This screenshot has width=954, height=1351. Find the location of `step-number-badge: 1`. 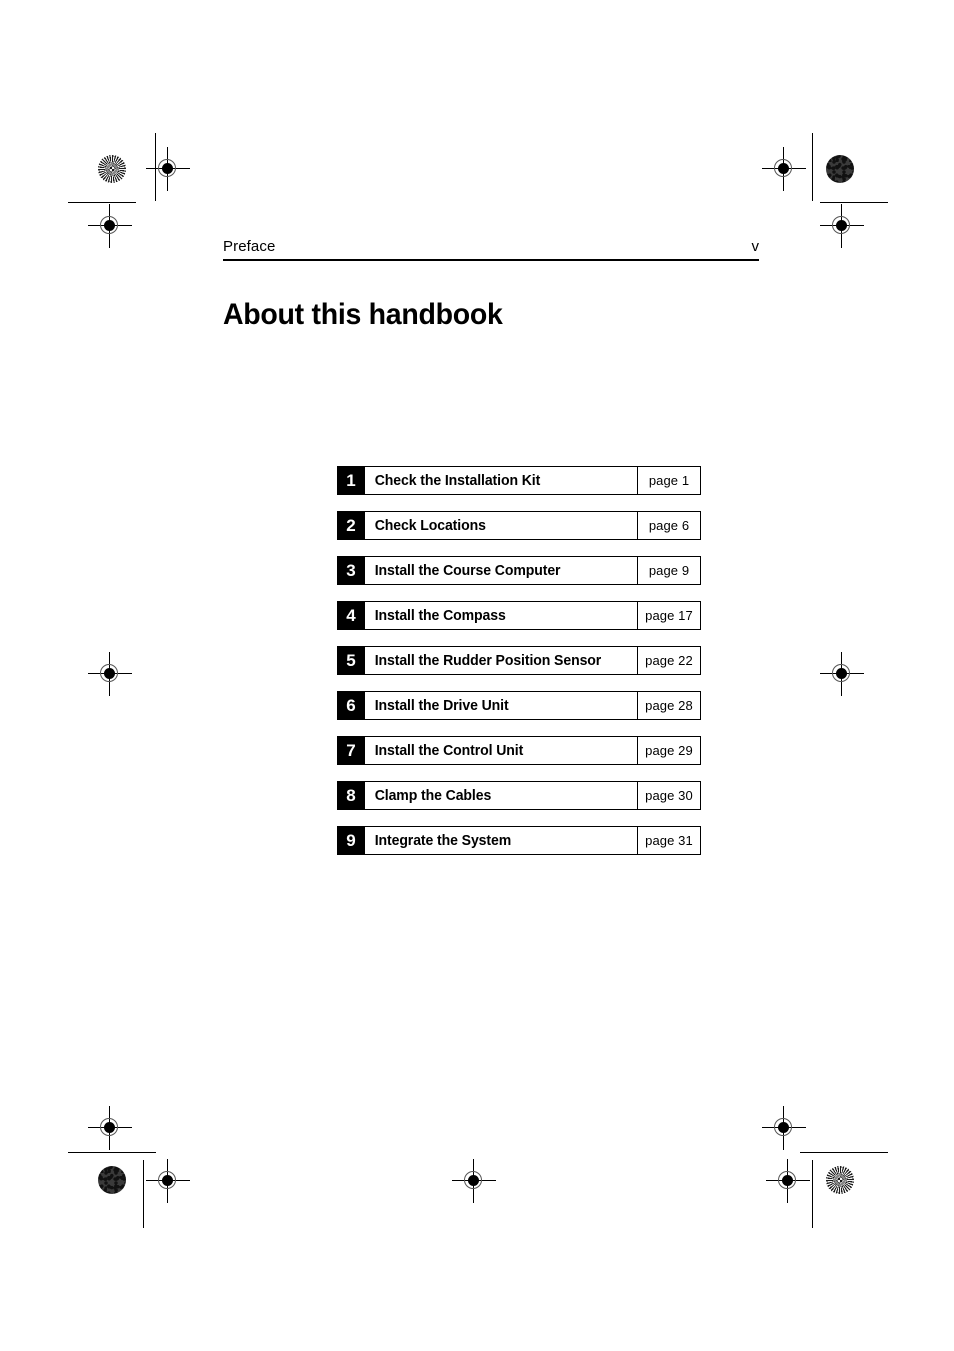

step-number-badge: 1 is located at coordinates (351, 480).